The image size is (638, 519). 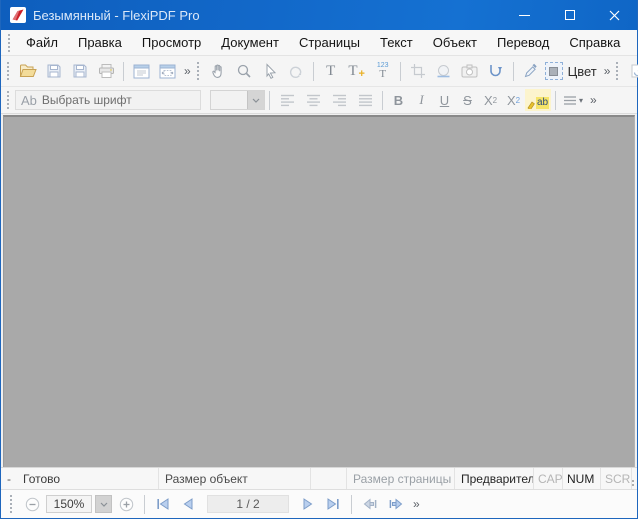 What do you see at coordinates (634, 478) in the screenshot?
I see `status-resize-grip` at bounding box center [634, 478].